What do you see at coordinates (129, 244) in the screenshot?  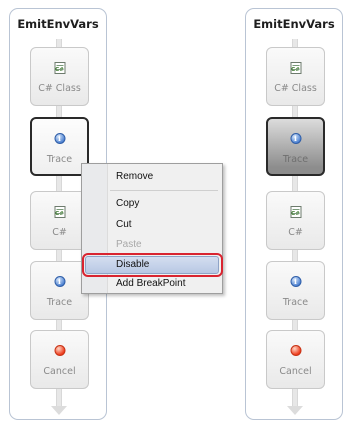 I see `menu-item-paste: Paste` at bounding box center [129, 244].